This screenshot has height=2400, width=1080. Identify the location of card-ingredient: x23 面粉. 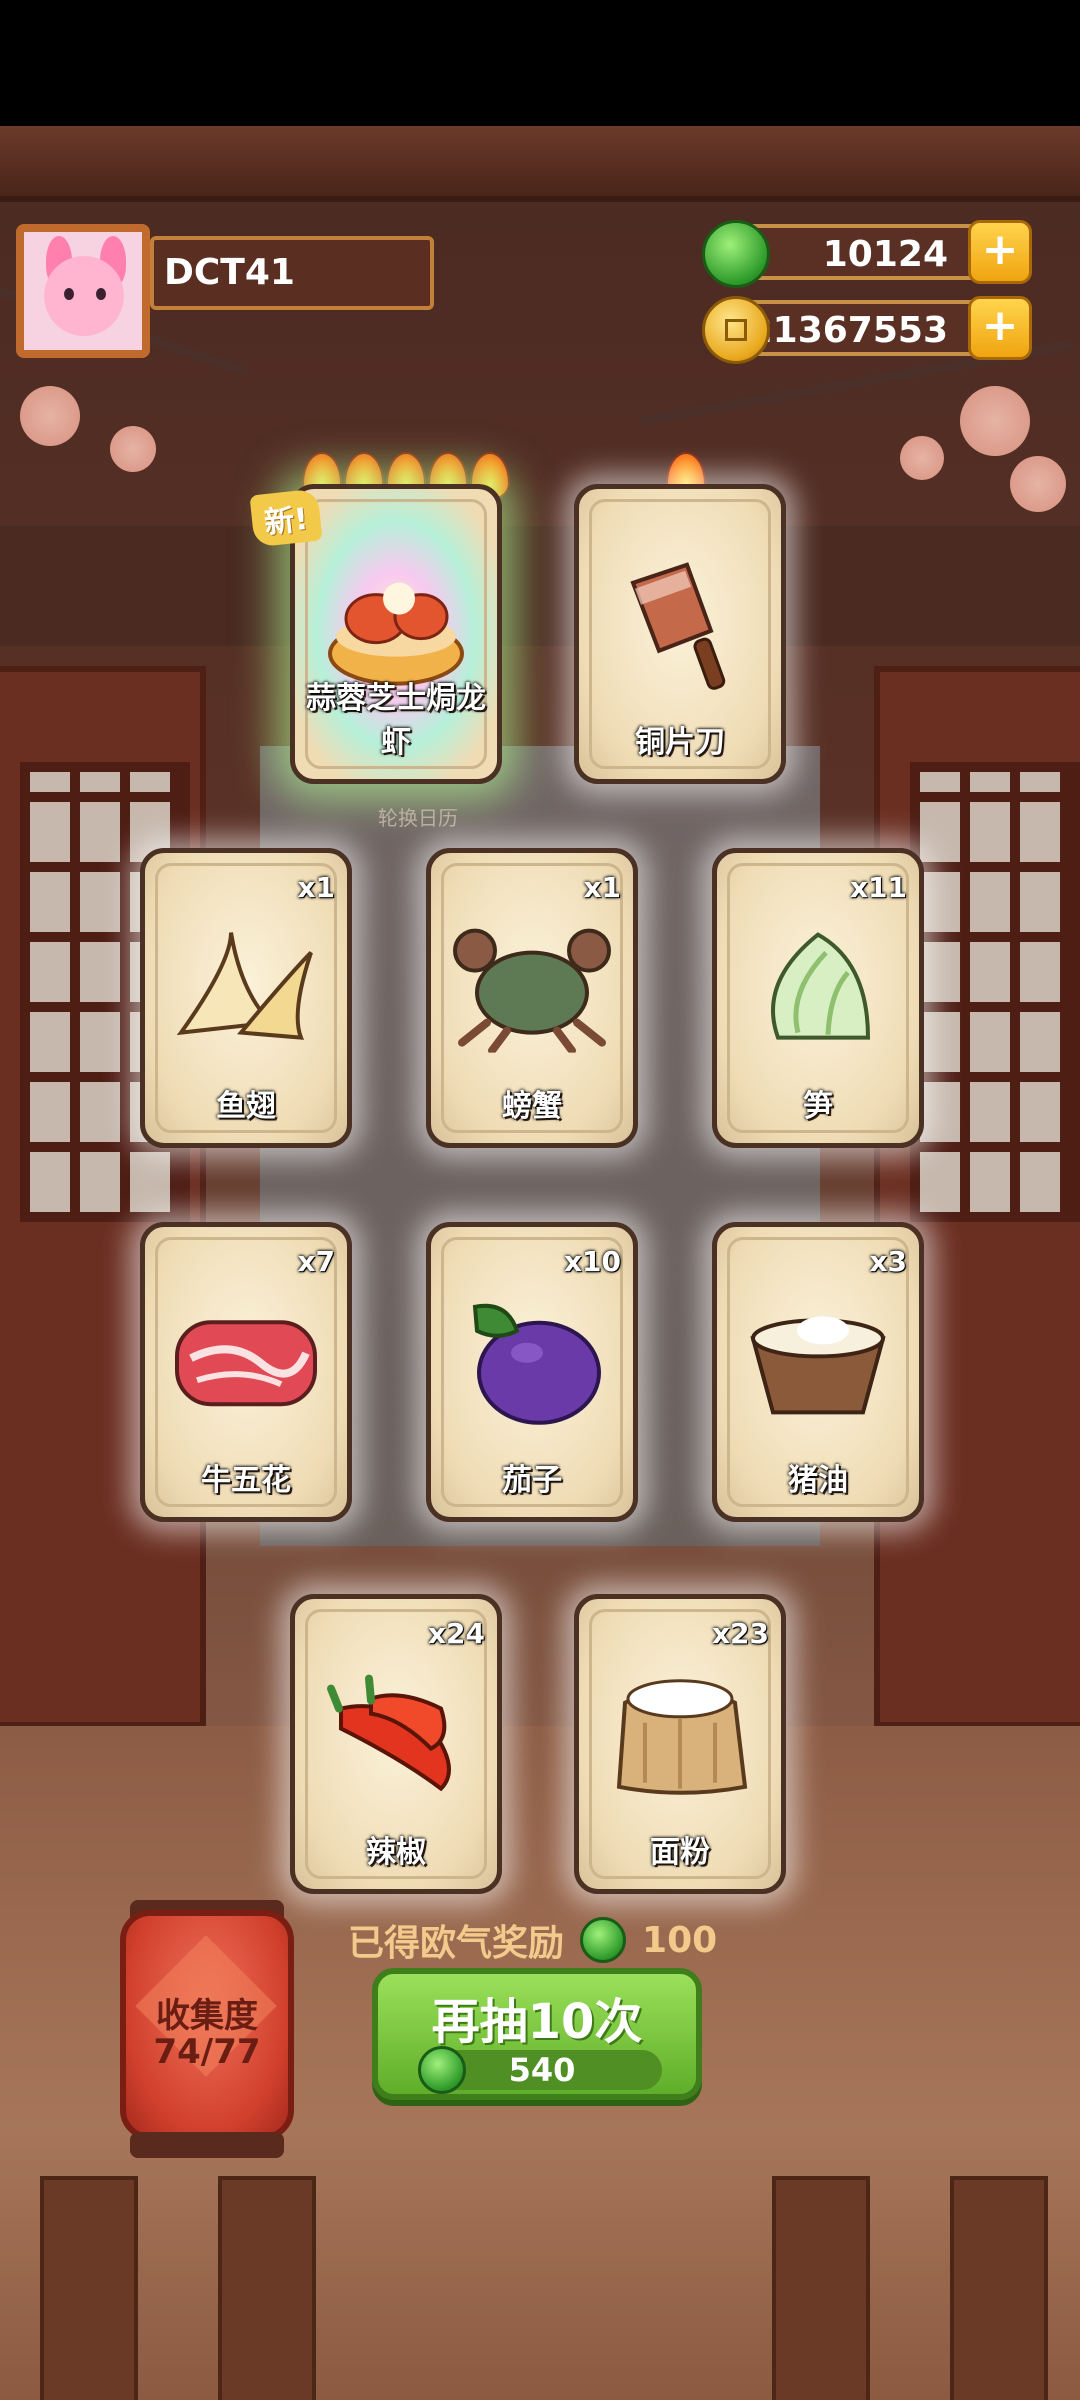
(680, 1744).